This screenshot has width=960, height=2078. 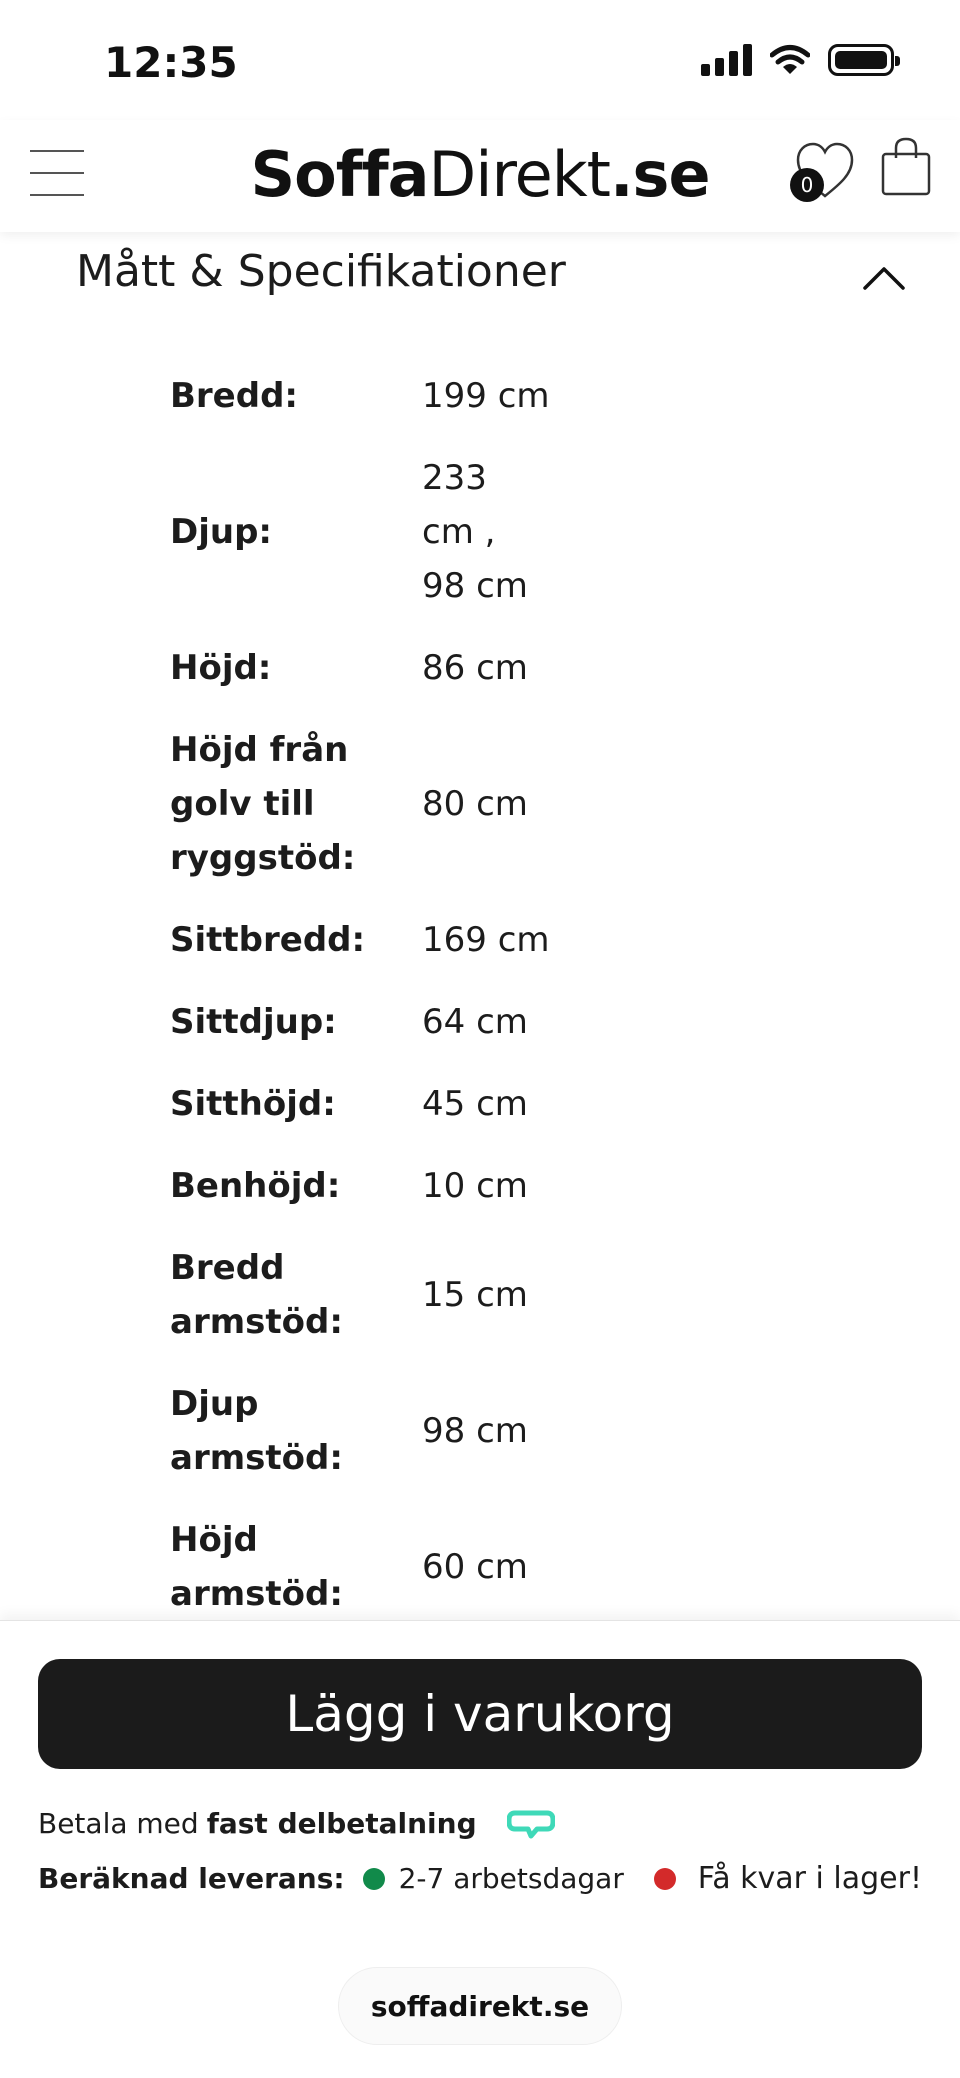 I want to click on spec-value: 80 cm, so click(x=475, y=804).